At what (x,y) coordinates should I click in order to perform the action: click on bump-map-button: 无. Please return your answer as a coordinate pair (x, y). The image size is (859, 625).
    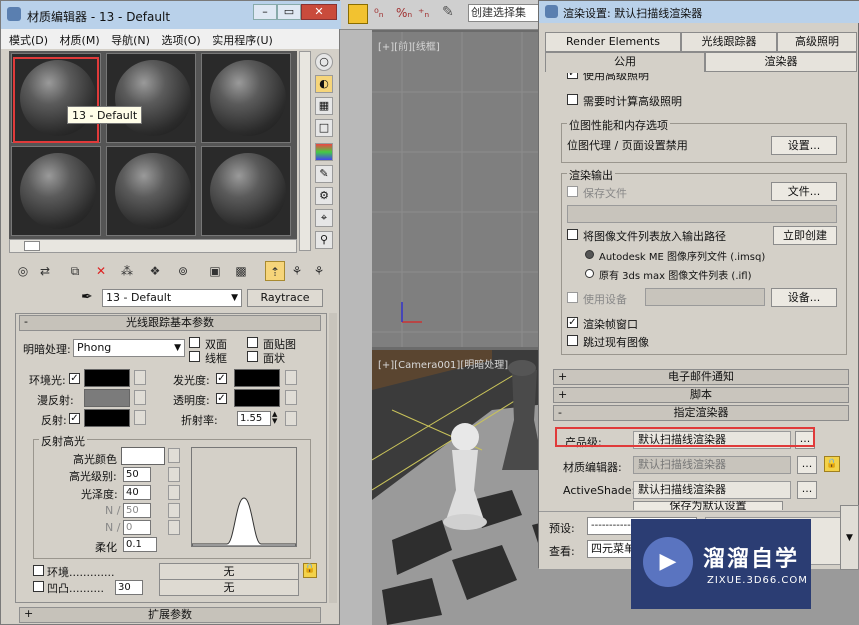
    Looking at the image, I should click on (229, 587).